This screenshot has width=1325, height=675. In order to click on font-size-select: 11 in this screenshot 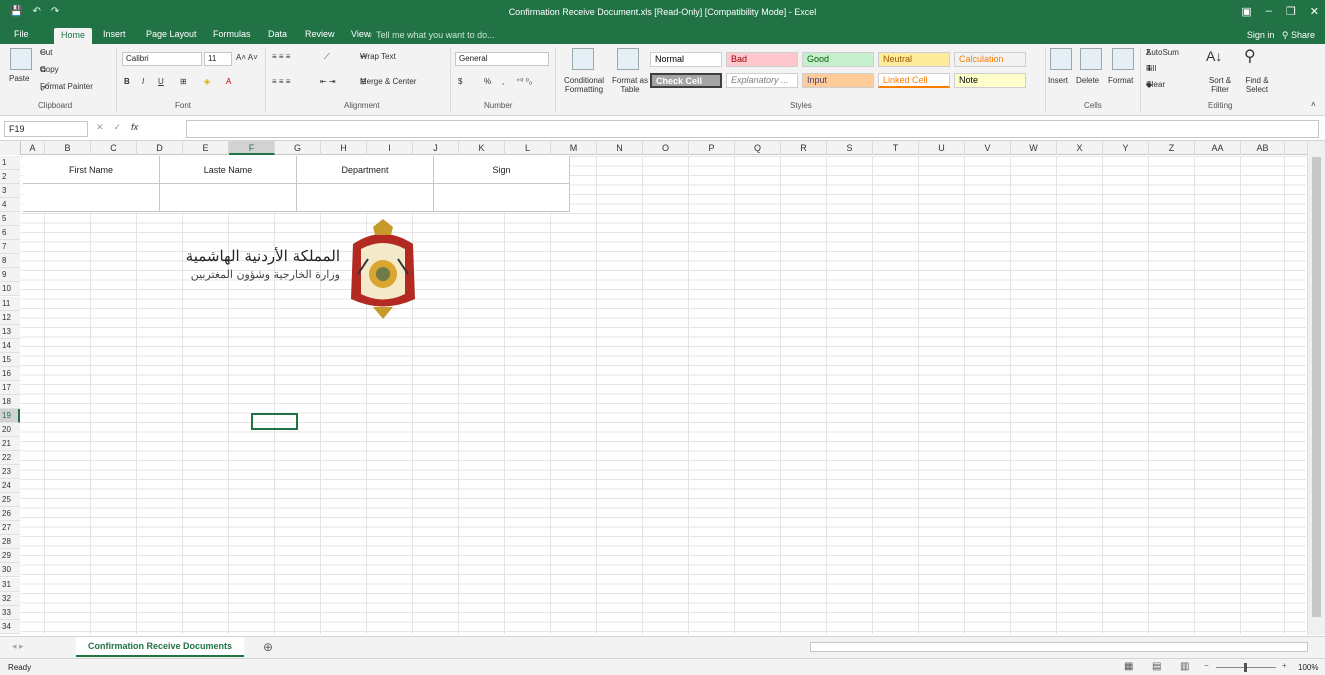, I will do `click(218, 59)`.